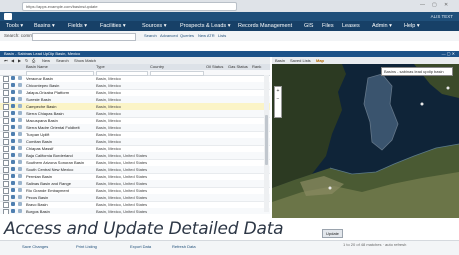 The height and width of the screenshot is (255, 459). I want to click on zoom-in-icon: +, so click(278, 91).